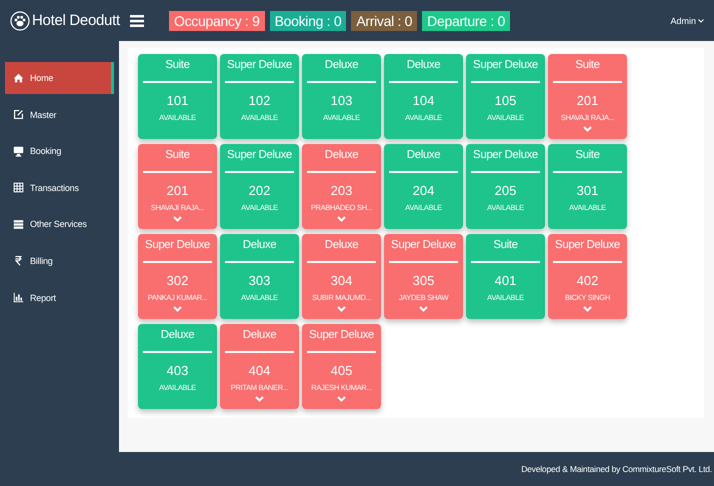  I want to click on room-number: 405, so click(341, 371).